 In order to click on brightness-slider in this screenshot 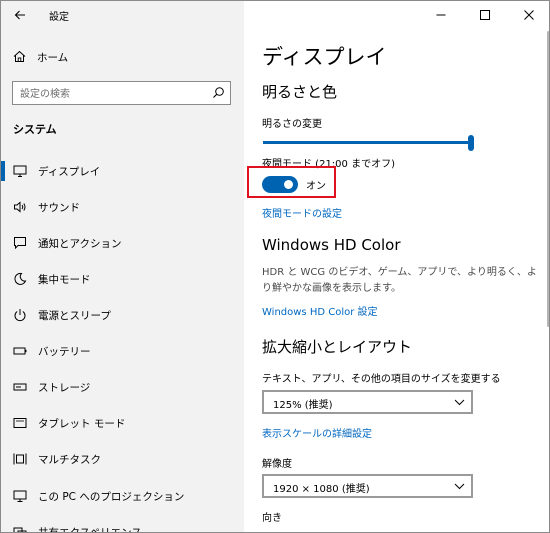, I will do `click(368, 143)`.